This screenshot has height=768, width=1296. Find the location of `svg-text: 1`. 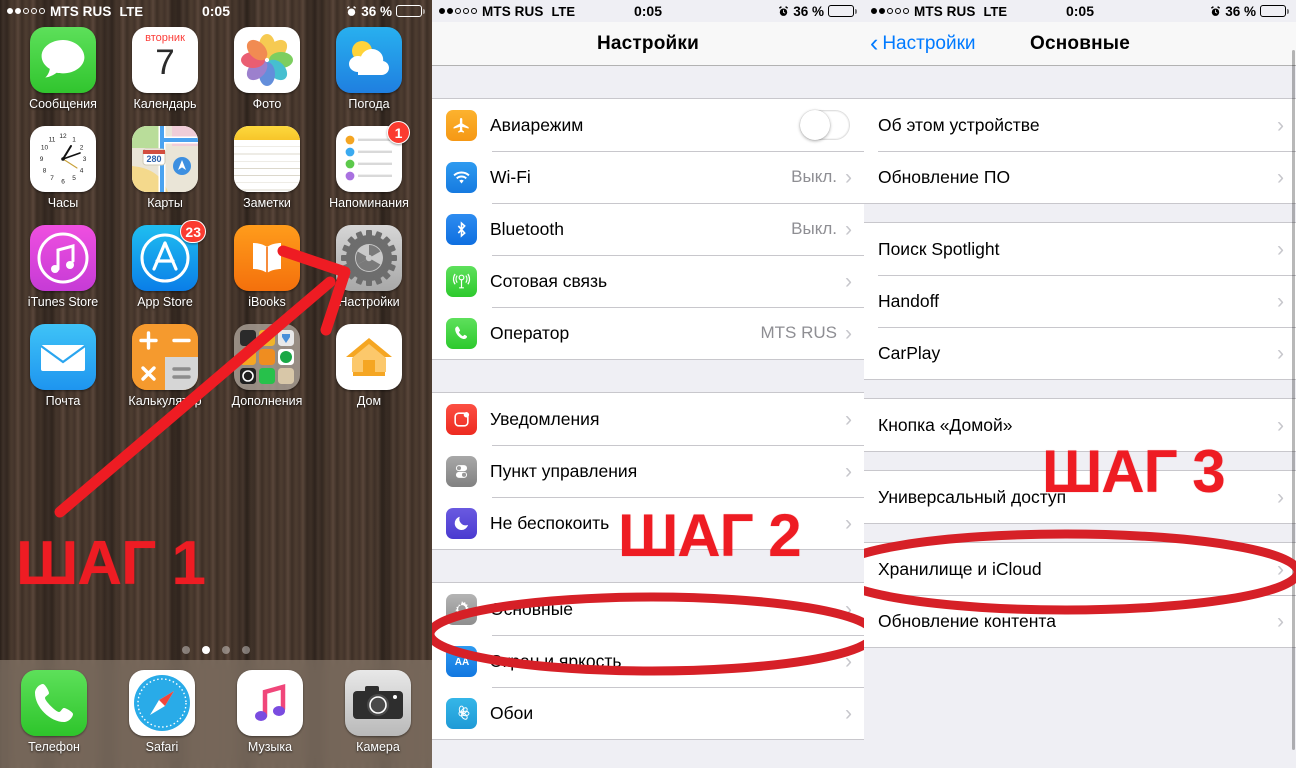

svg-text: 1 is located at coordinates (74, 140).